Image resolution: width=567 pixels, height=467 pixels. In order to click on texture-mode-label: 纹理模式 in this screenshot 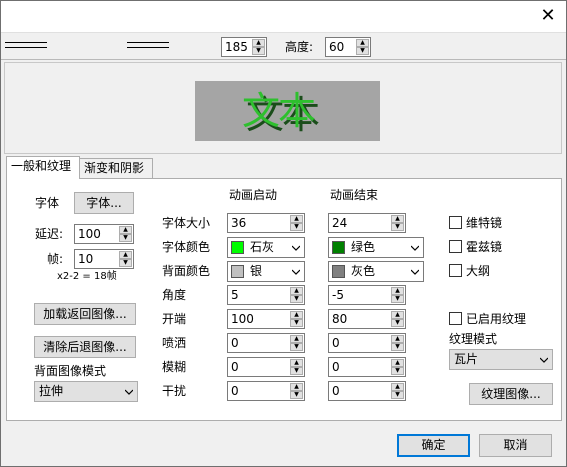, I will do `click(473, 339)`.